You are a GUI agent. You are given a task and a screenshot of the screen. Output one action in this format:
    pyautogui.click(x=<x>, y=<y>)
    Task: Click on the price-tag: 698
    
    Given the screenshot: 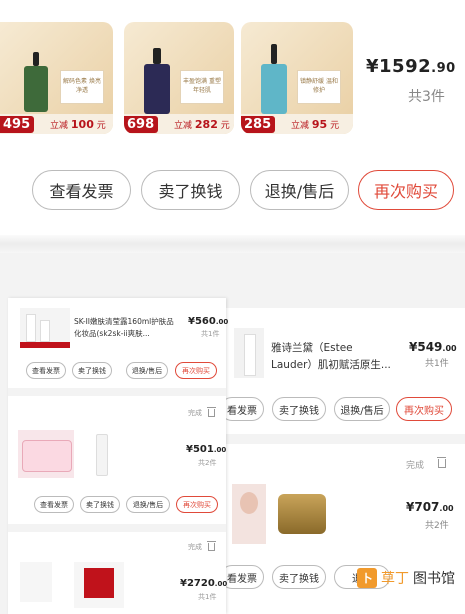 What is the action you would take?
    pyautogui.click(x=141, y=124)
    